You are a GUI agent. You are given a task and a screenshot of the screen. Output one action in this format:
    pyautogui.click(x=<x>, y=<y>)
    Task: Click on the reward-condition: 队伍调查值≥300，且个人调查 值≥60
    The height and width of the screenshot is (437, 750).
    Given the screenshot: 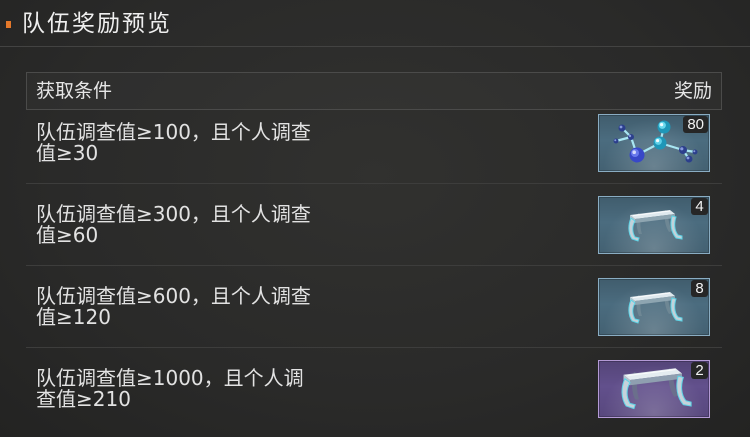 What is the action you would take?
    pyautogui.click(x=173, y=224)
    